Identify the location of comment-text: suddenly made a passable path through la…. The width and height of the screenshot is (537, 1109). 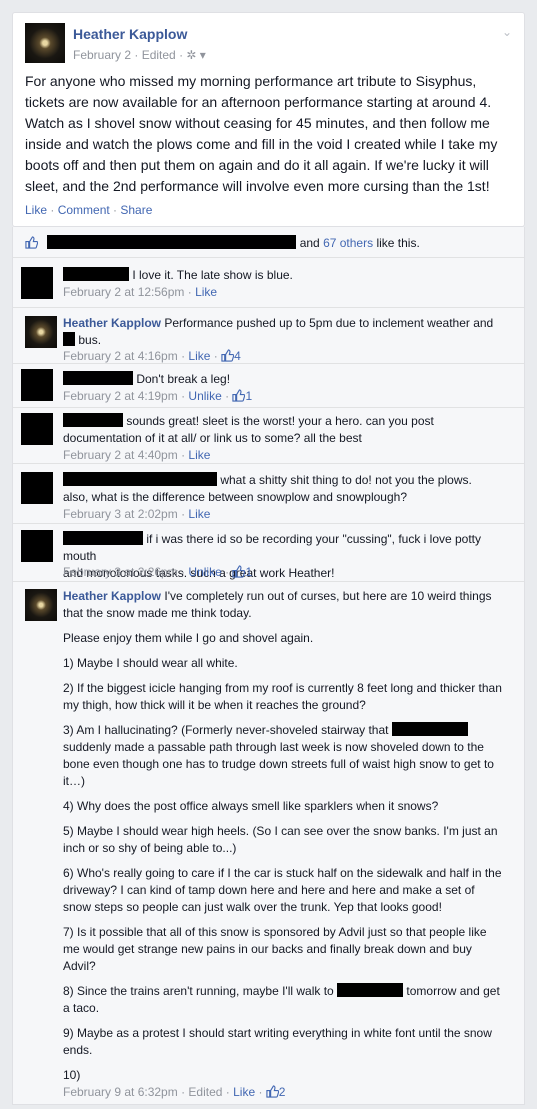
(278, 764).